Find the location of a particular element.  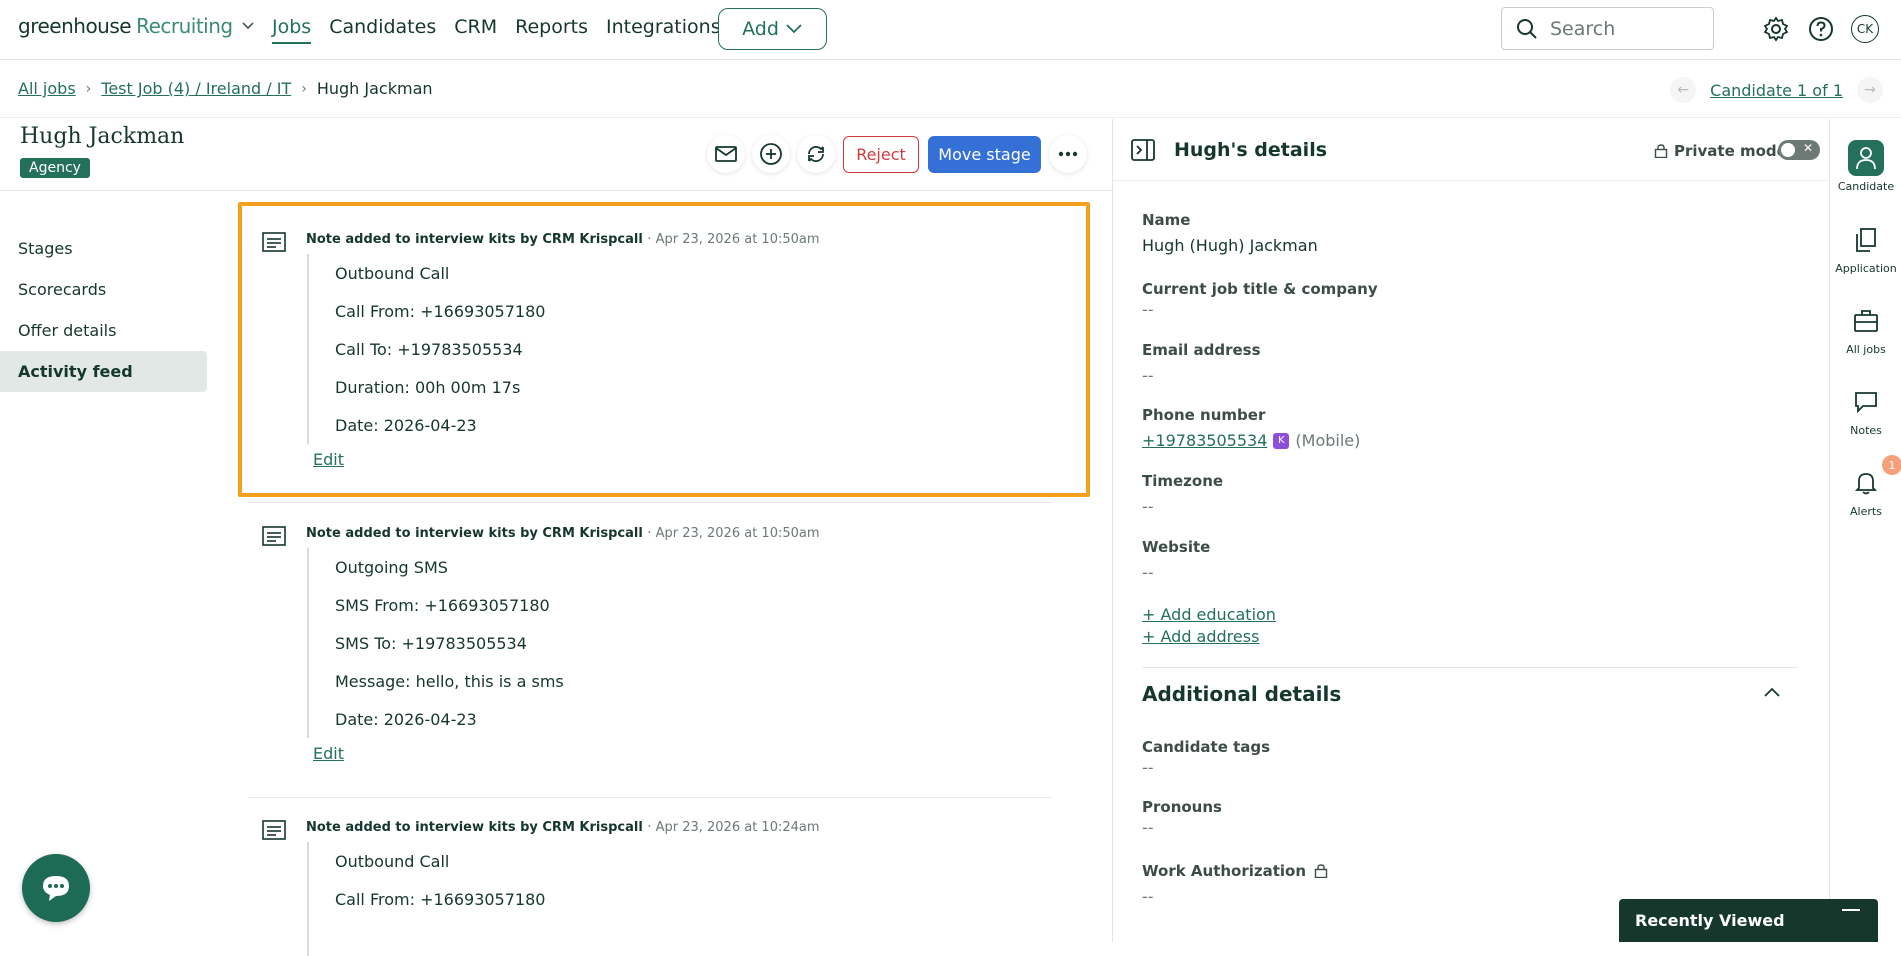

arrow-right-icon: → is located at coordinates (1870, 90).